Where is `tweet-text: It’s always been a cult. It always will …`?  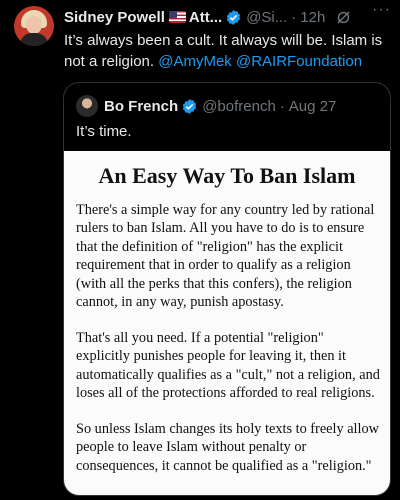
tweet-text: It’s always been a cult. It always will … is located at coordinates (229, 51).